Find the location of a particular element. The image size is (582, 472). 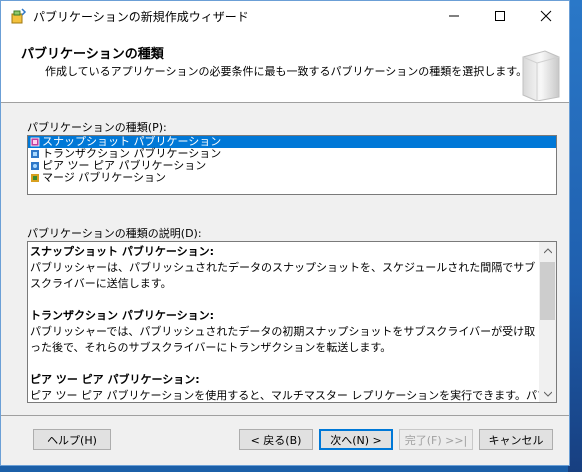

window-controls is located at coordinates (500, 16).